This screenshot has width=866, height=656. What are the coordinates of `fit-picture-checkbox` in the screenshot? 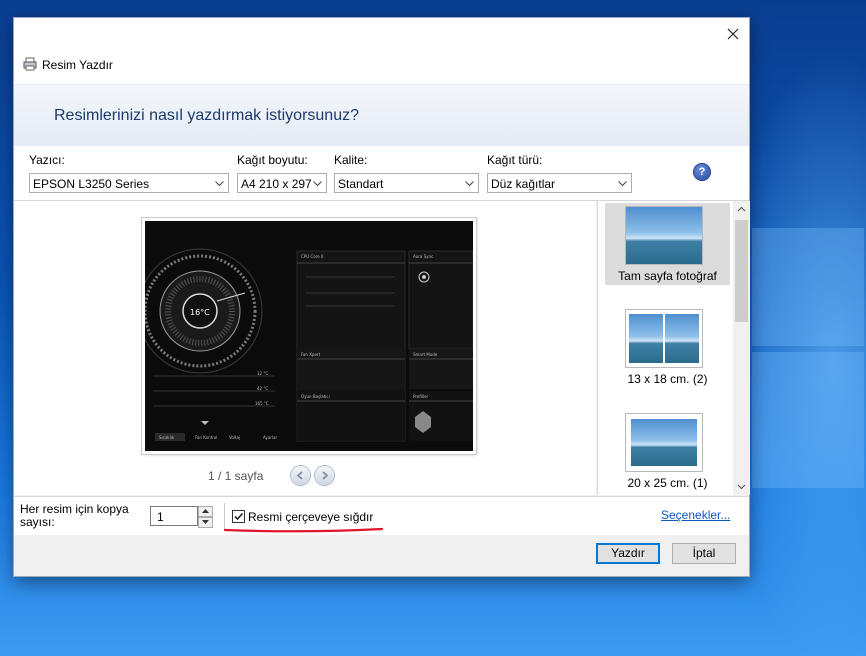 It's located at (238, 516).